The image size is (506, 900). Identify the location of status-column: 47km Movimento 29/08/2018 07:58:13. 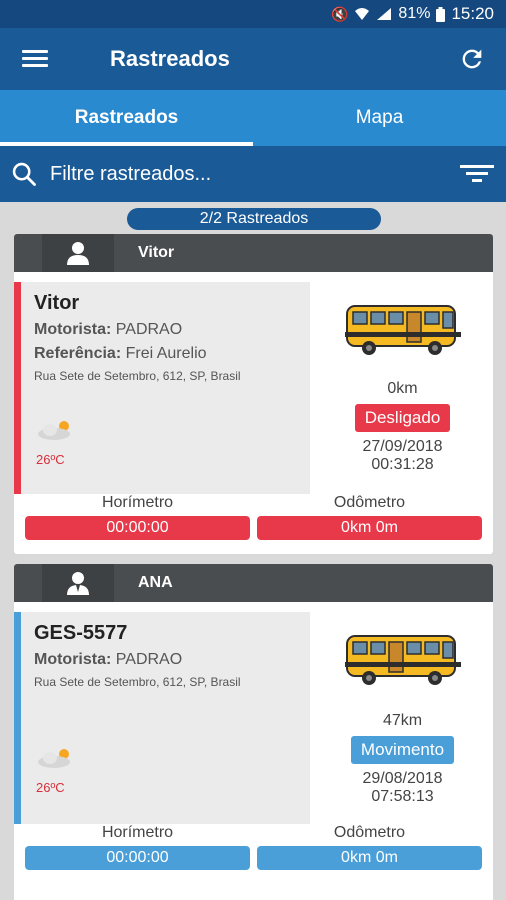
(402, 709).